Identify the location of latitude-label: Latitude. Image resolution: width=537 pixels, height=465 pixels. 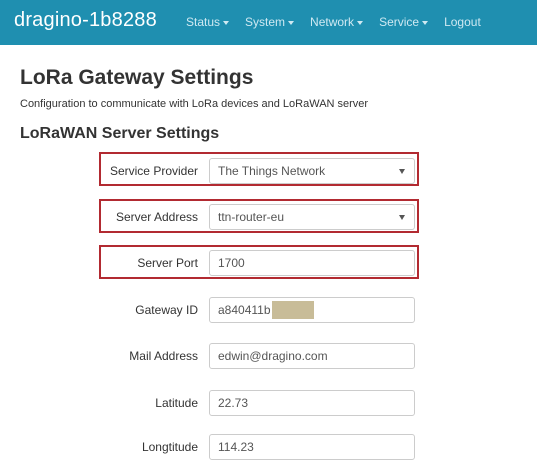
(176, 403).